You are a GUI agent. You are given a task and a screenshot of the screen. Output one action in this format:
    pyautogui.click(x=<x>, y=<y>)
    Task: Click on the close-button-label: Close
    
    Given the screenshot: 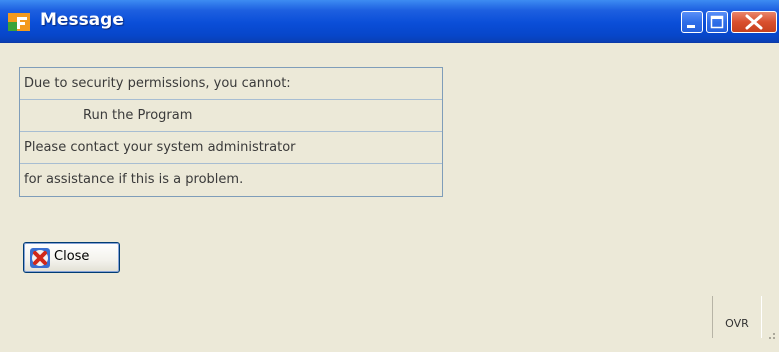 What is the action you would take?
    pyautogui.click(x=72, y=256)
    